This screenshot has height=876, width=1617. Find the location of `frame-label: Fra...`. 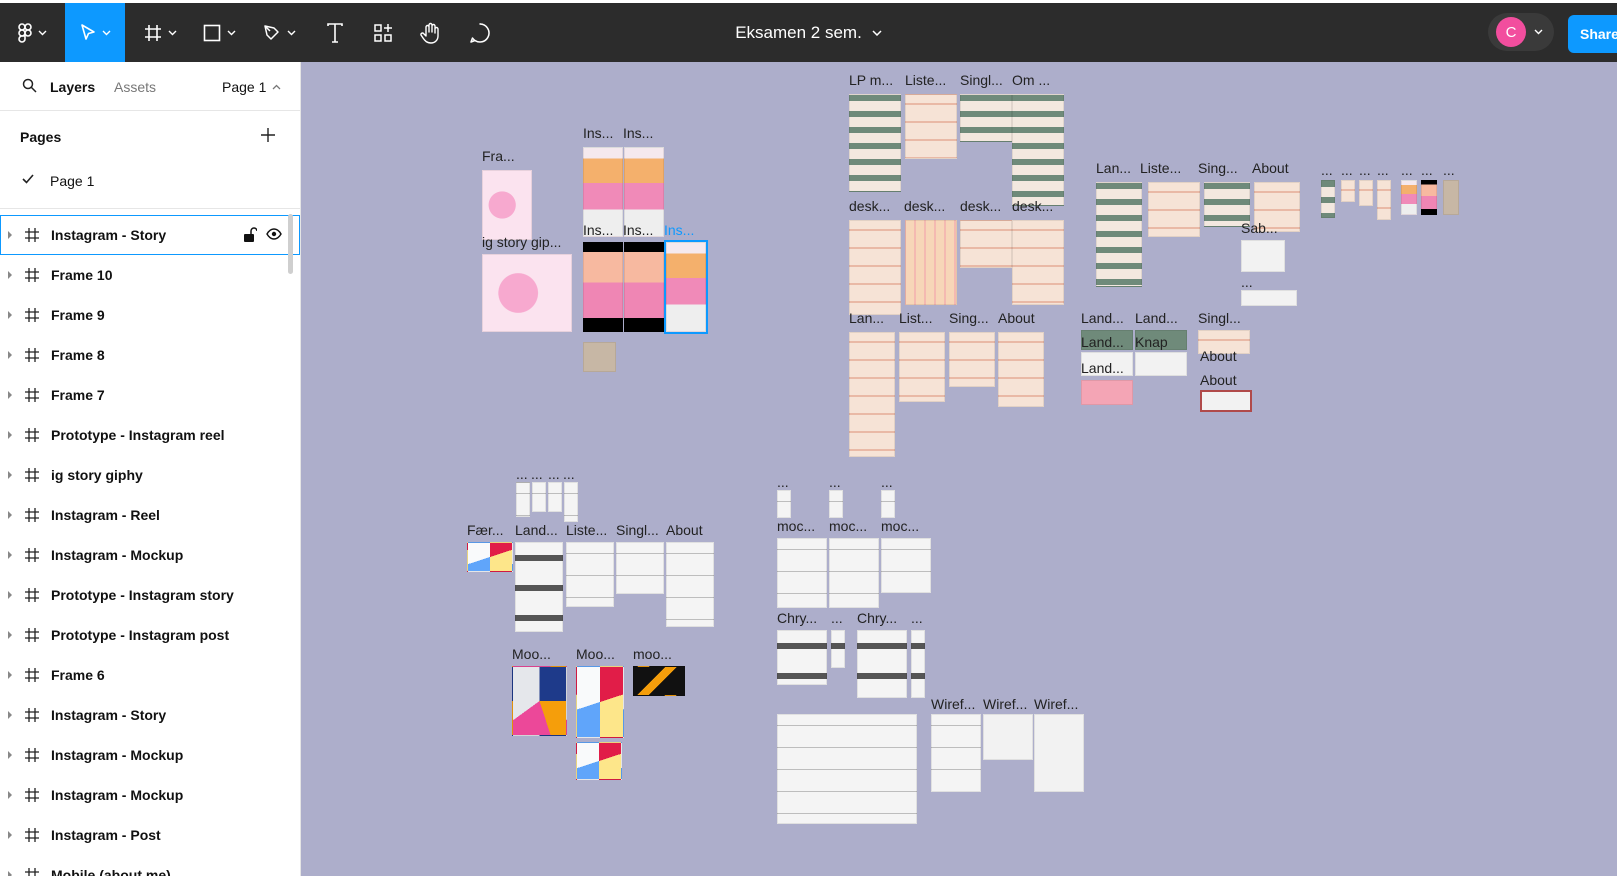

frame-label: Fra... is located at coordinates (498, 156).